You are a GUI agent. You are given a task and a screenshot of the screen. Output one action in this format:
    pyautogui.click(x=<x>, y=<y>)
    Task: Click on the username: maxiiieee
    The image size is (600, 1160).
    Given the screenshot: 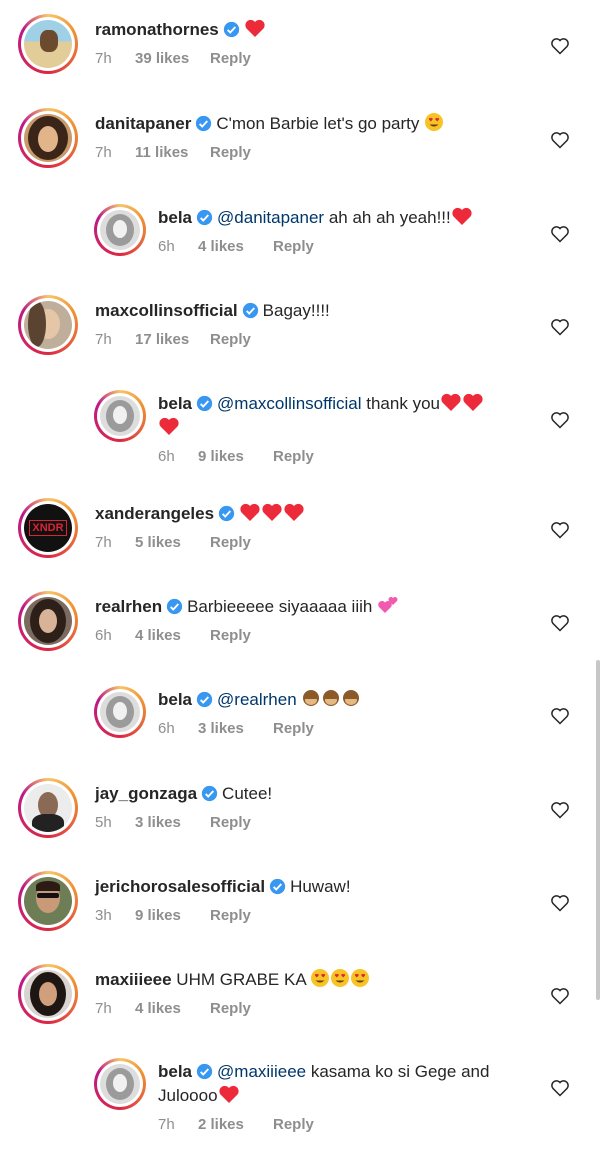 What is the action you would take?
    pyautogui.click(x=133, y=979)
    